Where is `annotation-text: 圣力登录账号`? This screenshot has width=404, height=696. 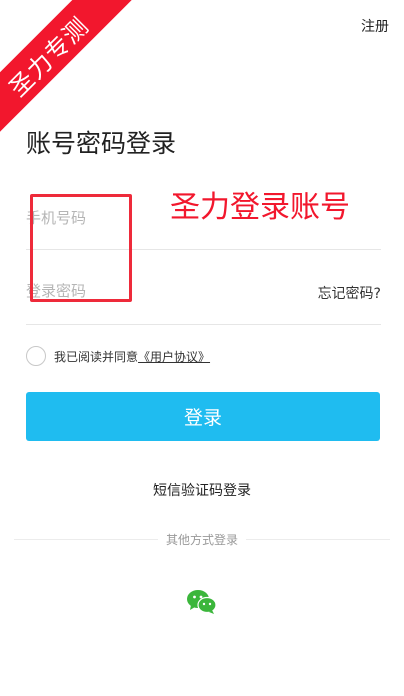 annotation-text: 圣力登录账号 is located at coordinates (260, 207).